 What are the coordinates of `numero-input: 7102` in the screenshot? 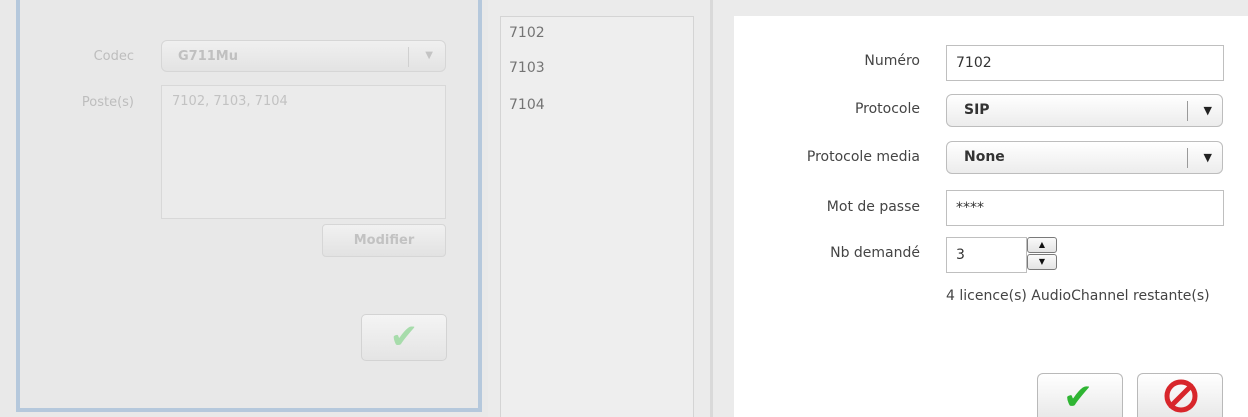 It's located at (1085, 63).